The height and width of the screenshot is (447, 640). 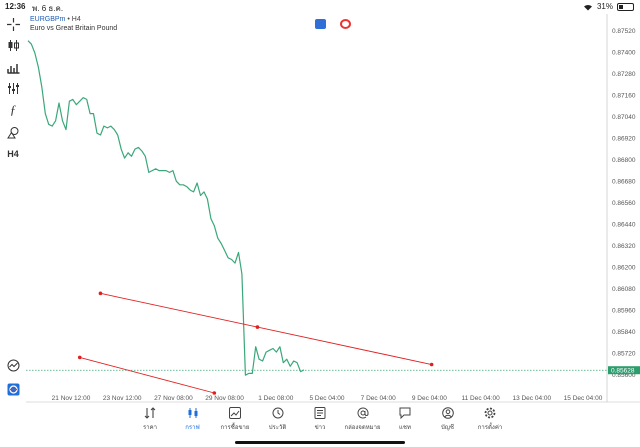 What do you see at coordinates (235, 428) in the screenshot?
I see `nav-item-label: การซื้อขาย` at bounding box center [235, 428].